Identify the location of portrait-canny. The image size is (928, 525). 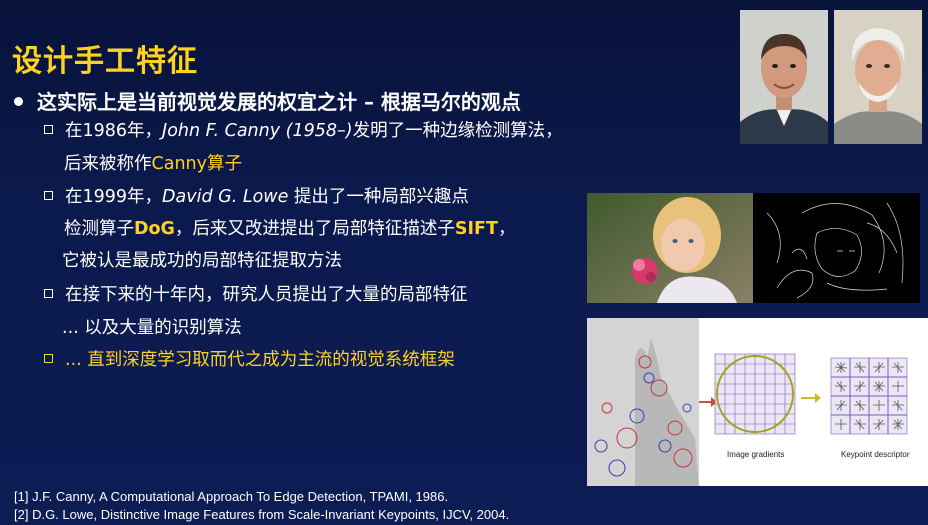
(784, 77).